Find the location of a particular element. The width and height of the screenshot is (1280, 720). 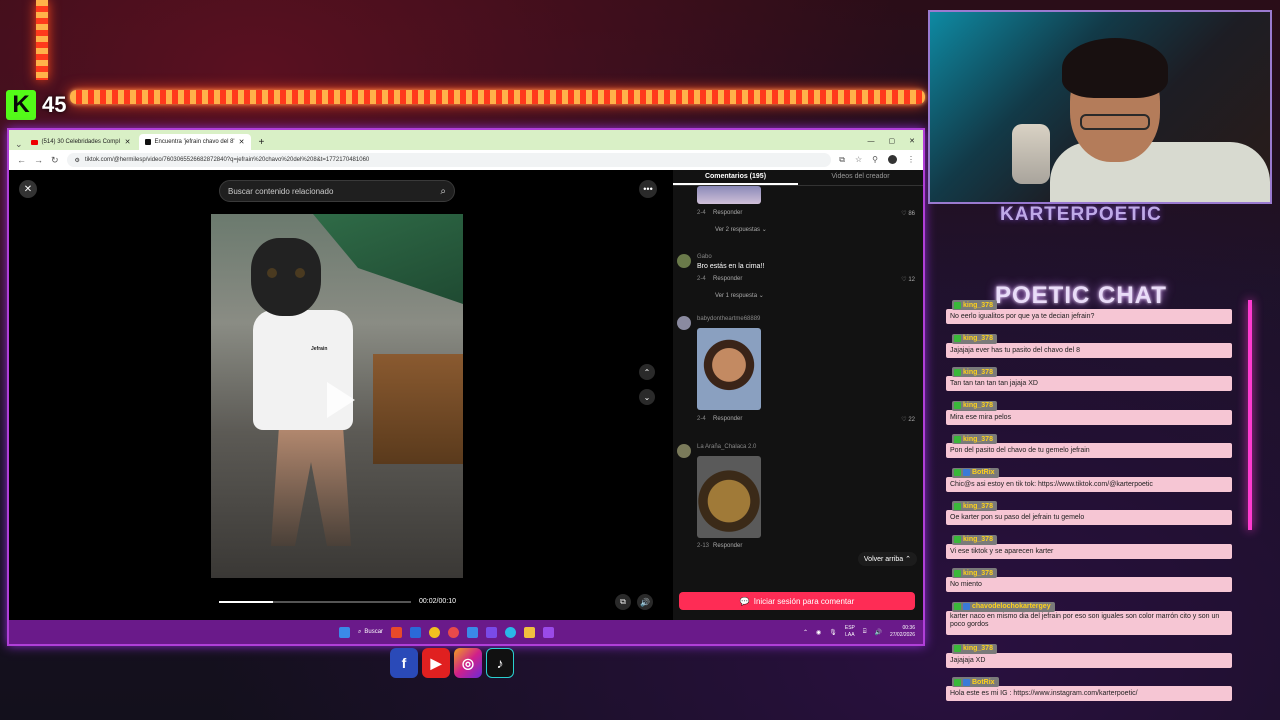

video-player: Jefrain is located at coordinates (337, 396).